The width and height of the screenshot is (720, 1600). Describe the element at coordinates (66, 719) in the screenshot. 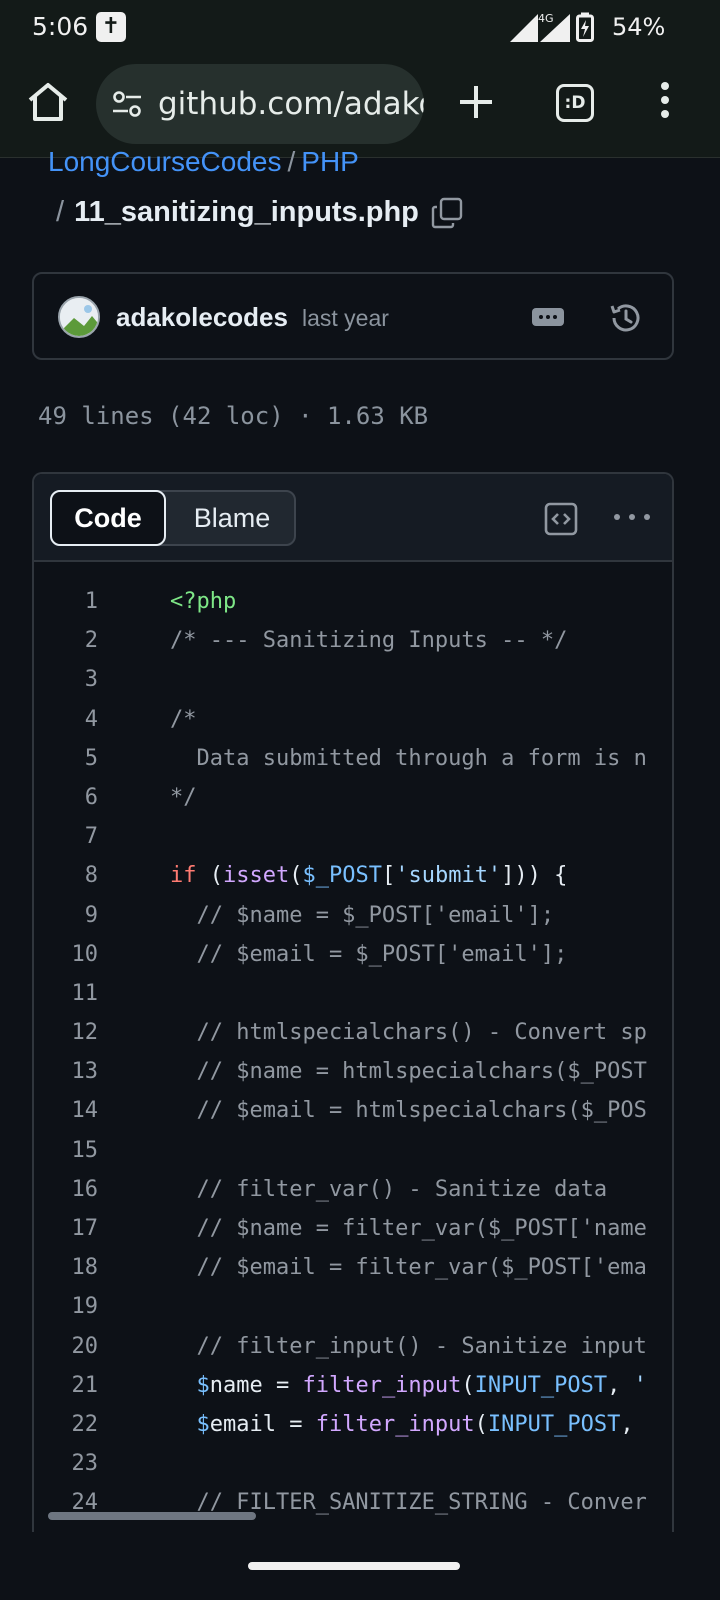

I see `line-number: 4` at that location.